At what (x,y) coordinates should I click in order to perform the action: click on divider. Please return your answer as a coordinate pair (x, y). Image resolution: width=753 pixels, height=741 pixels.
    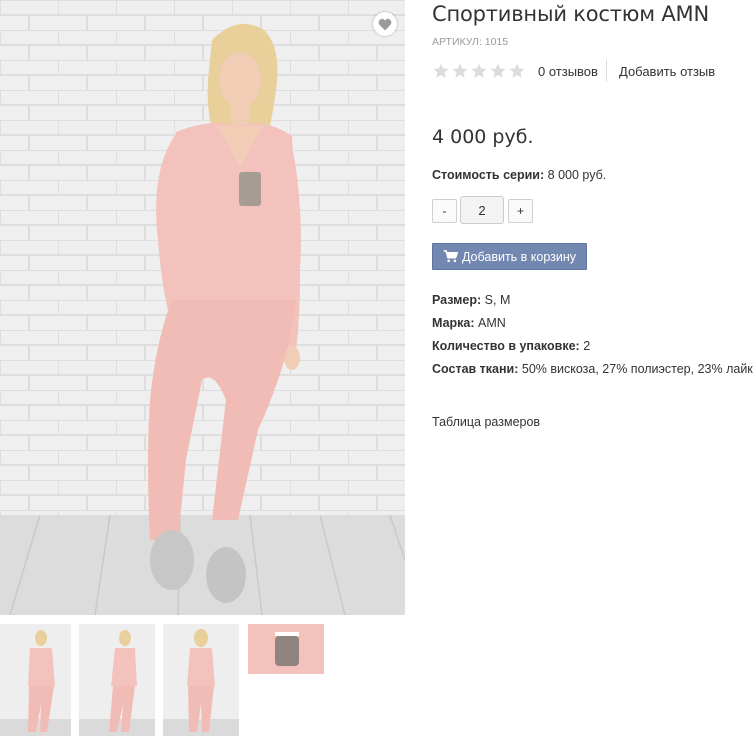
    Looking at the image, I should click on (606, 71).